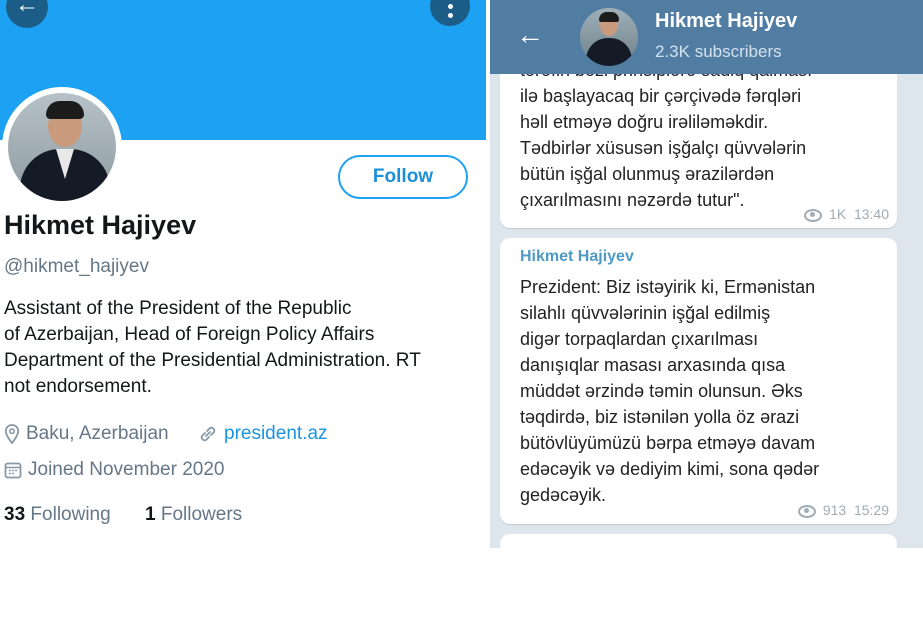 Image resolution: width=923 pixels, height=630 pixels. I want to click on following-label: Following, so click(70, 514).